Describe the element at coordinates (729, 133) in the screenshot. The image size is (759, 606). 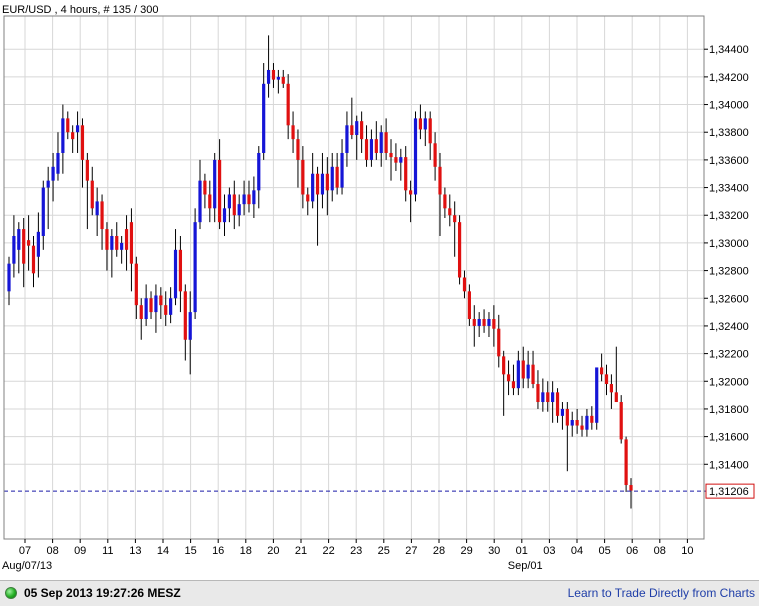
I see `y-tick-label: 1,33800` at that location.